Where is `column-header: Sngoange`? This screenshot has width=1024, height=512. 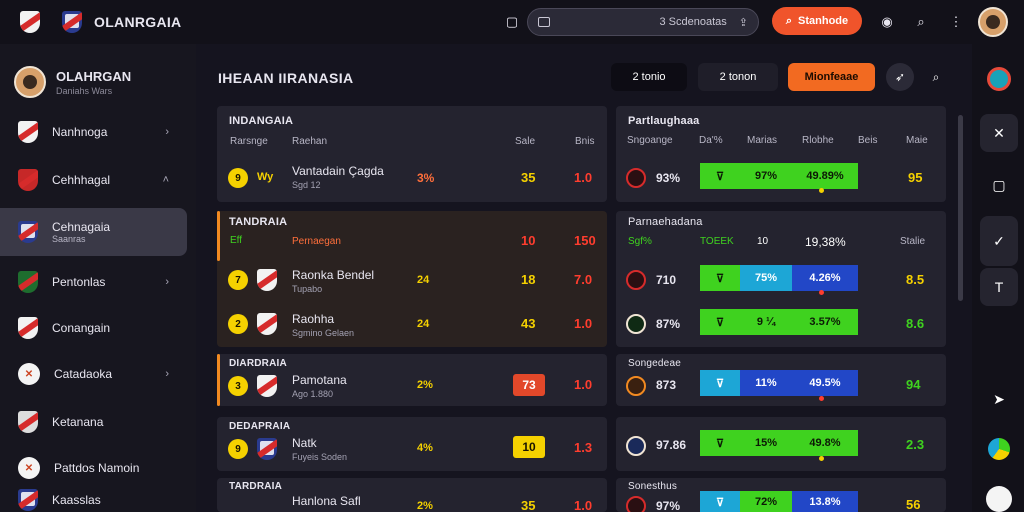
column-header: Sngoange is located at coordinates (650, 140).